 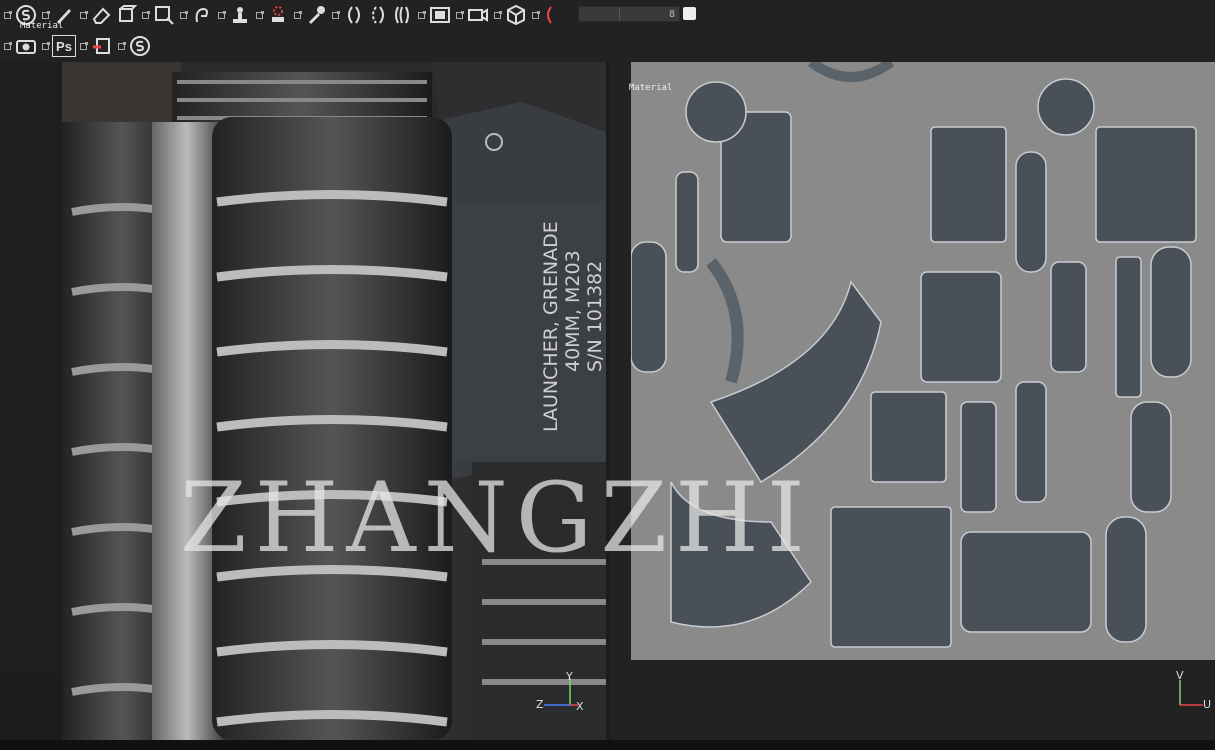 I want to click on export-icon, so click(x=102, y=46).